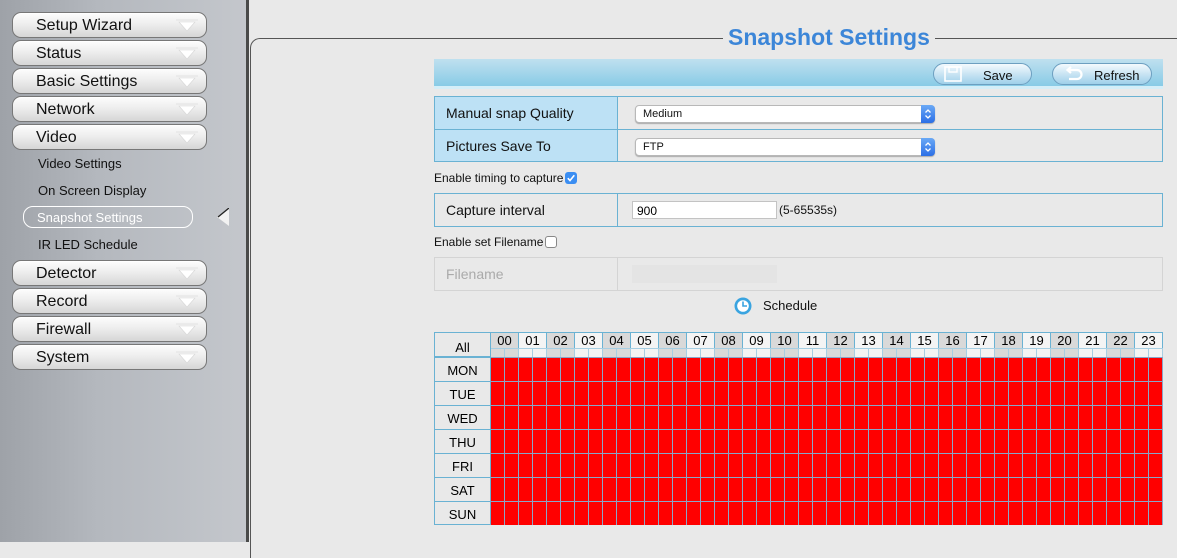 The image size is (1177, 558). Describe the element at coordinates (505, 340) in the screenshot. I see `hour-header-00: 00` at that location.